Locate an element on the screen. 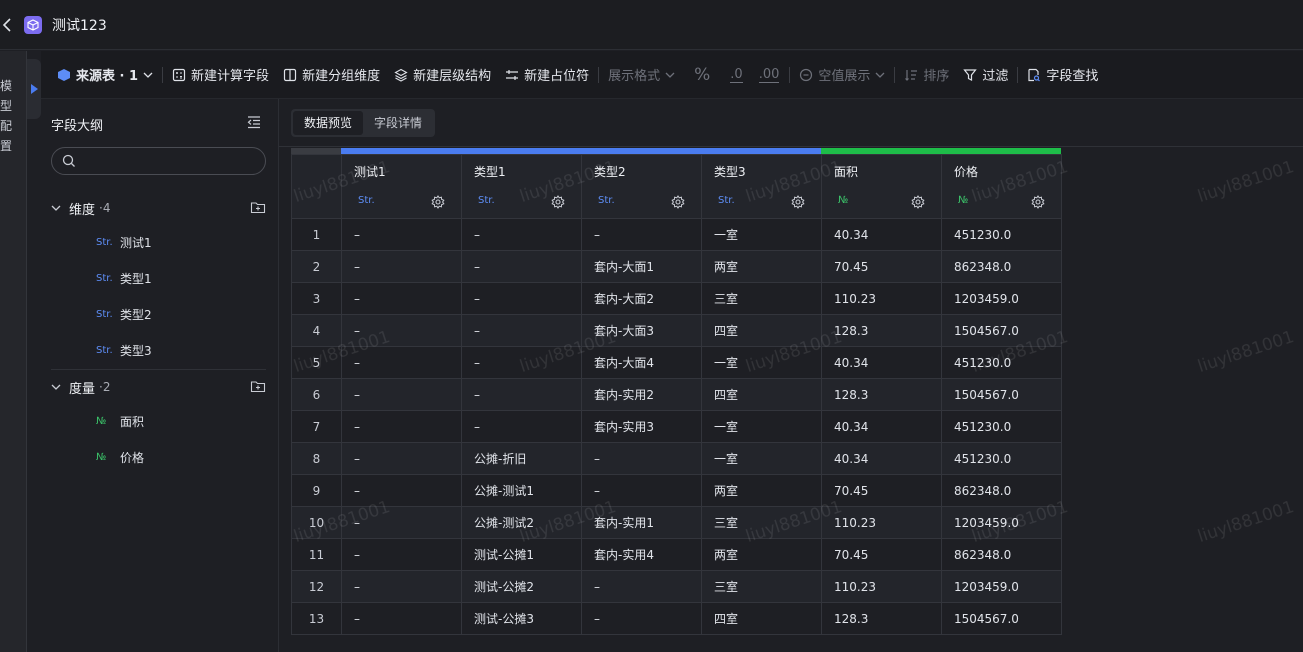  dimension-field-item: Str. 类型1 is located at coordinates (124, 278).